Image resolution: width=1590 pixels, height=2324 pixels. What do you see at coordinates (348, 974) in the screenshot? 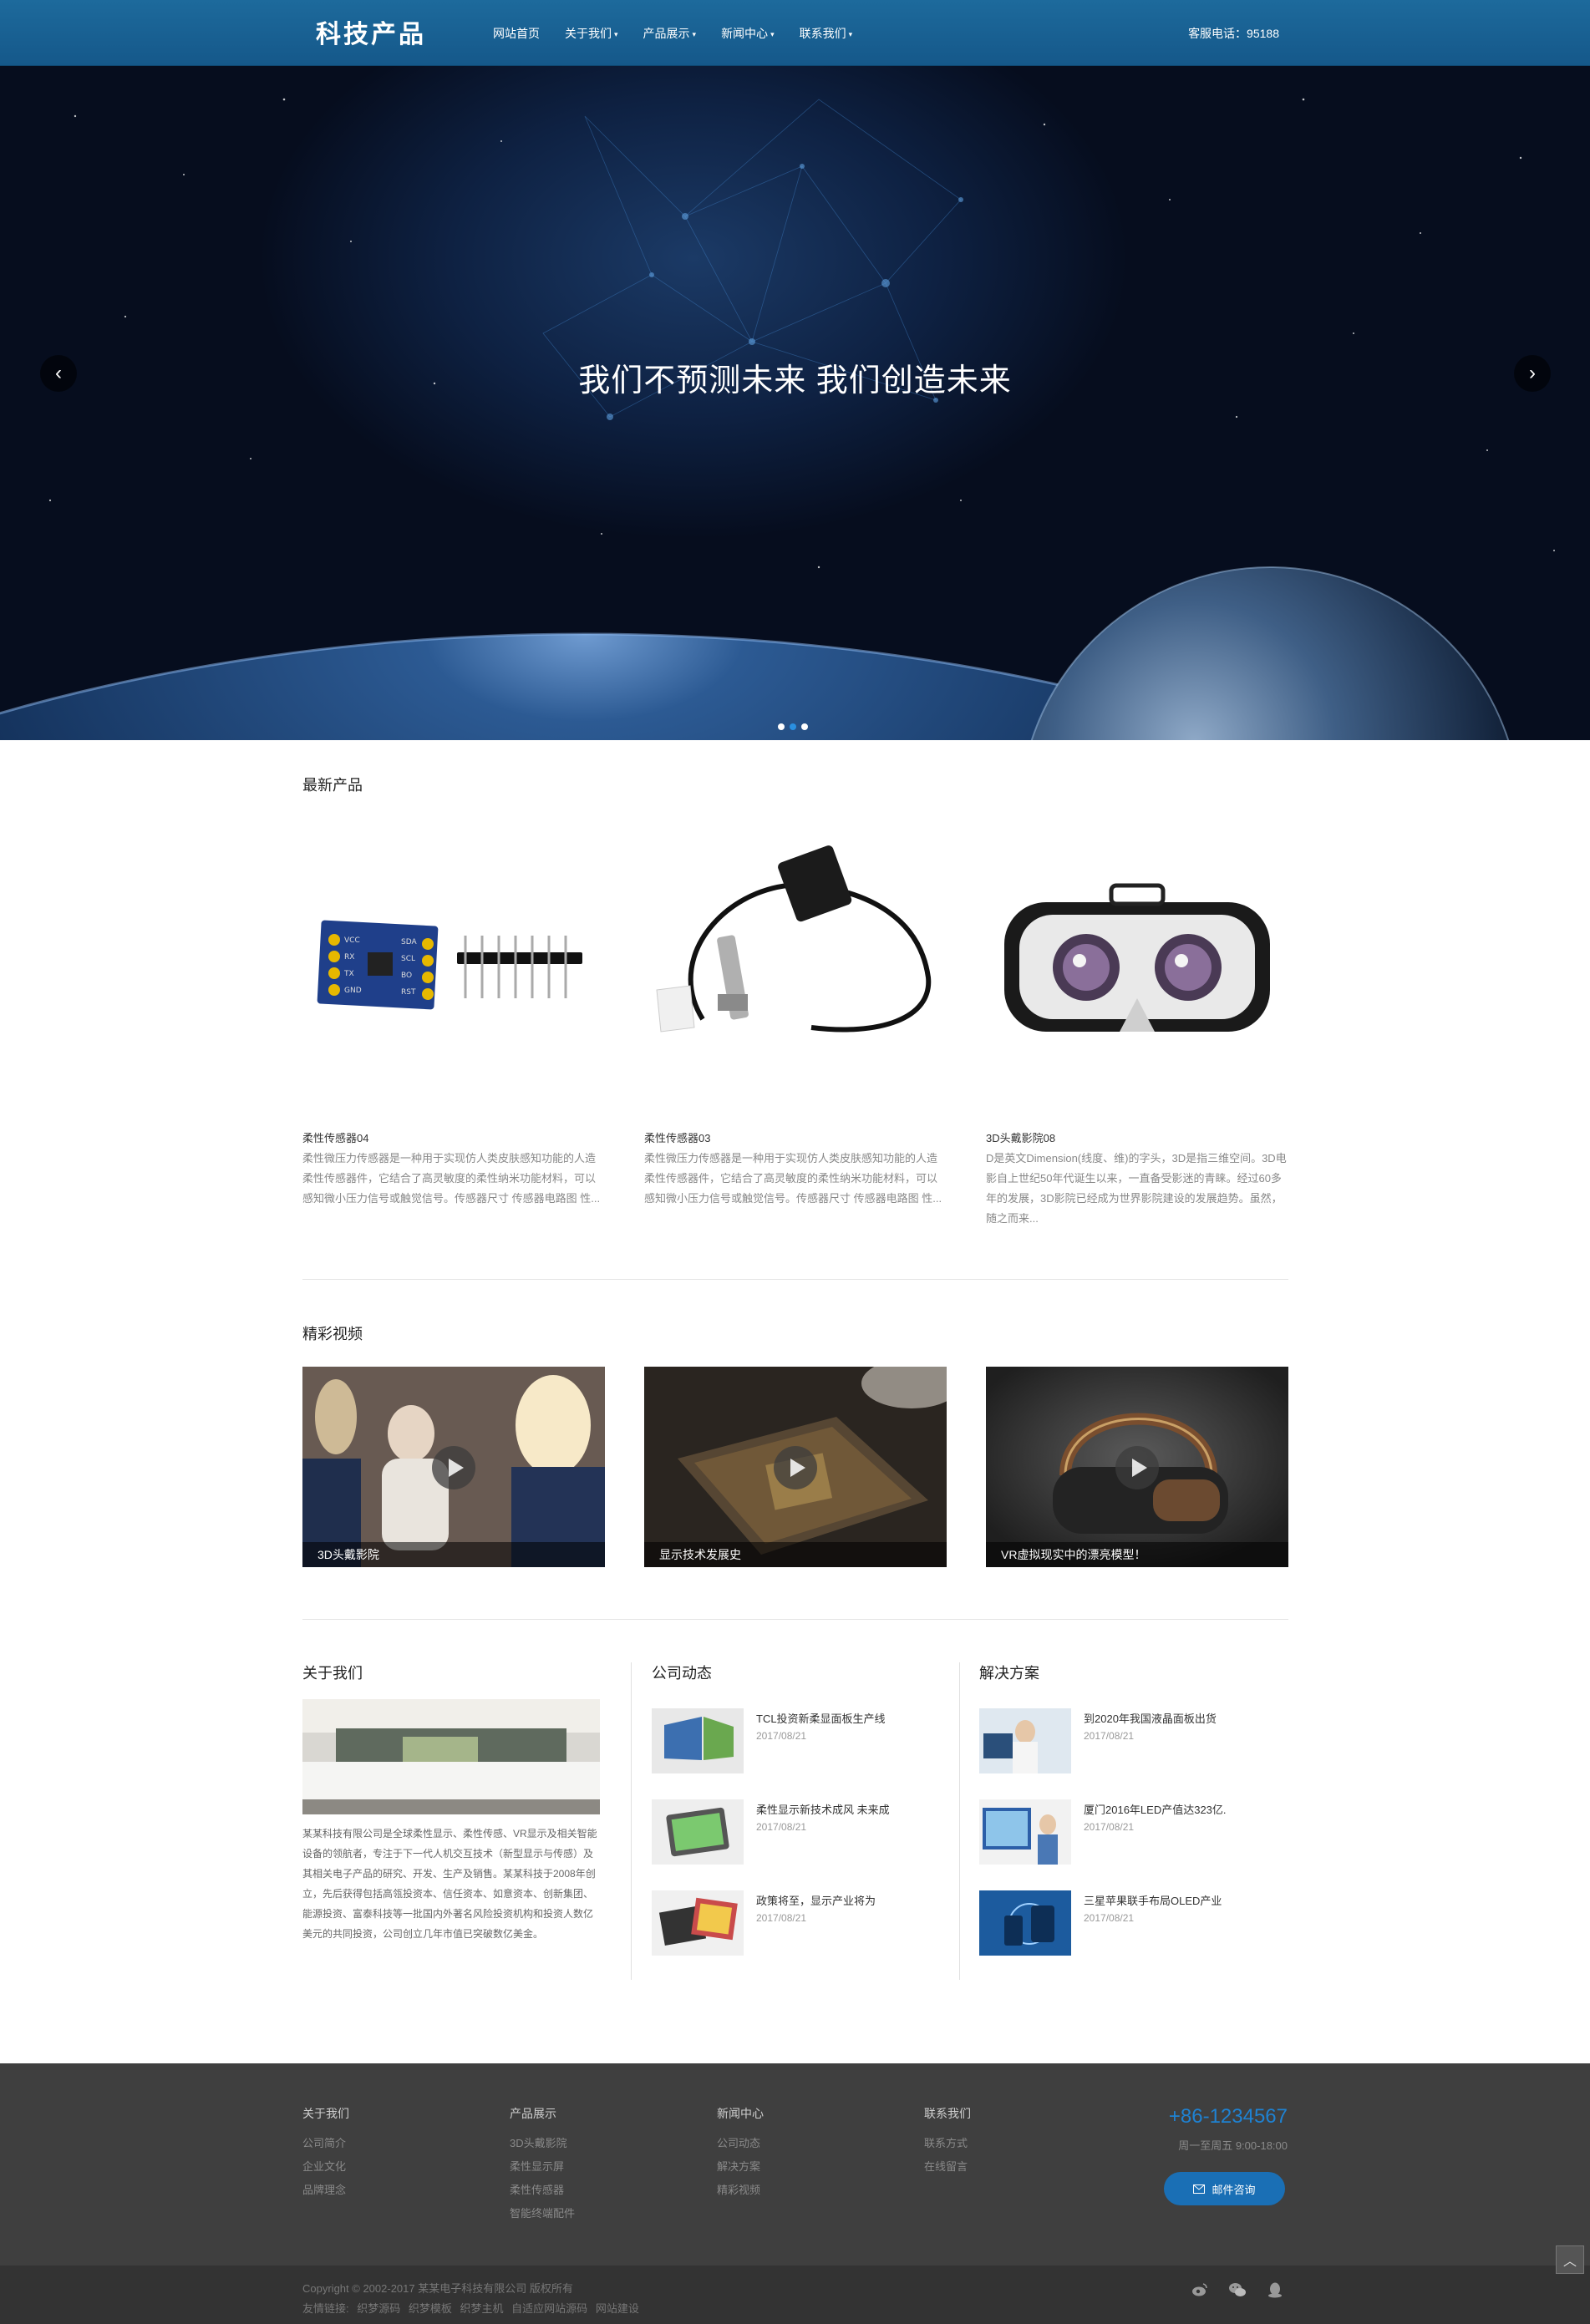
I see `svg-text: TX` at bounding box center [348, 974].